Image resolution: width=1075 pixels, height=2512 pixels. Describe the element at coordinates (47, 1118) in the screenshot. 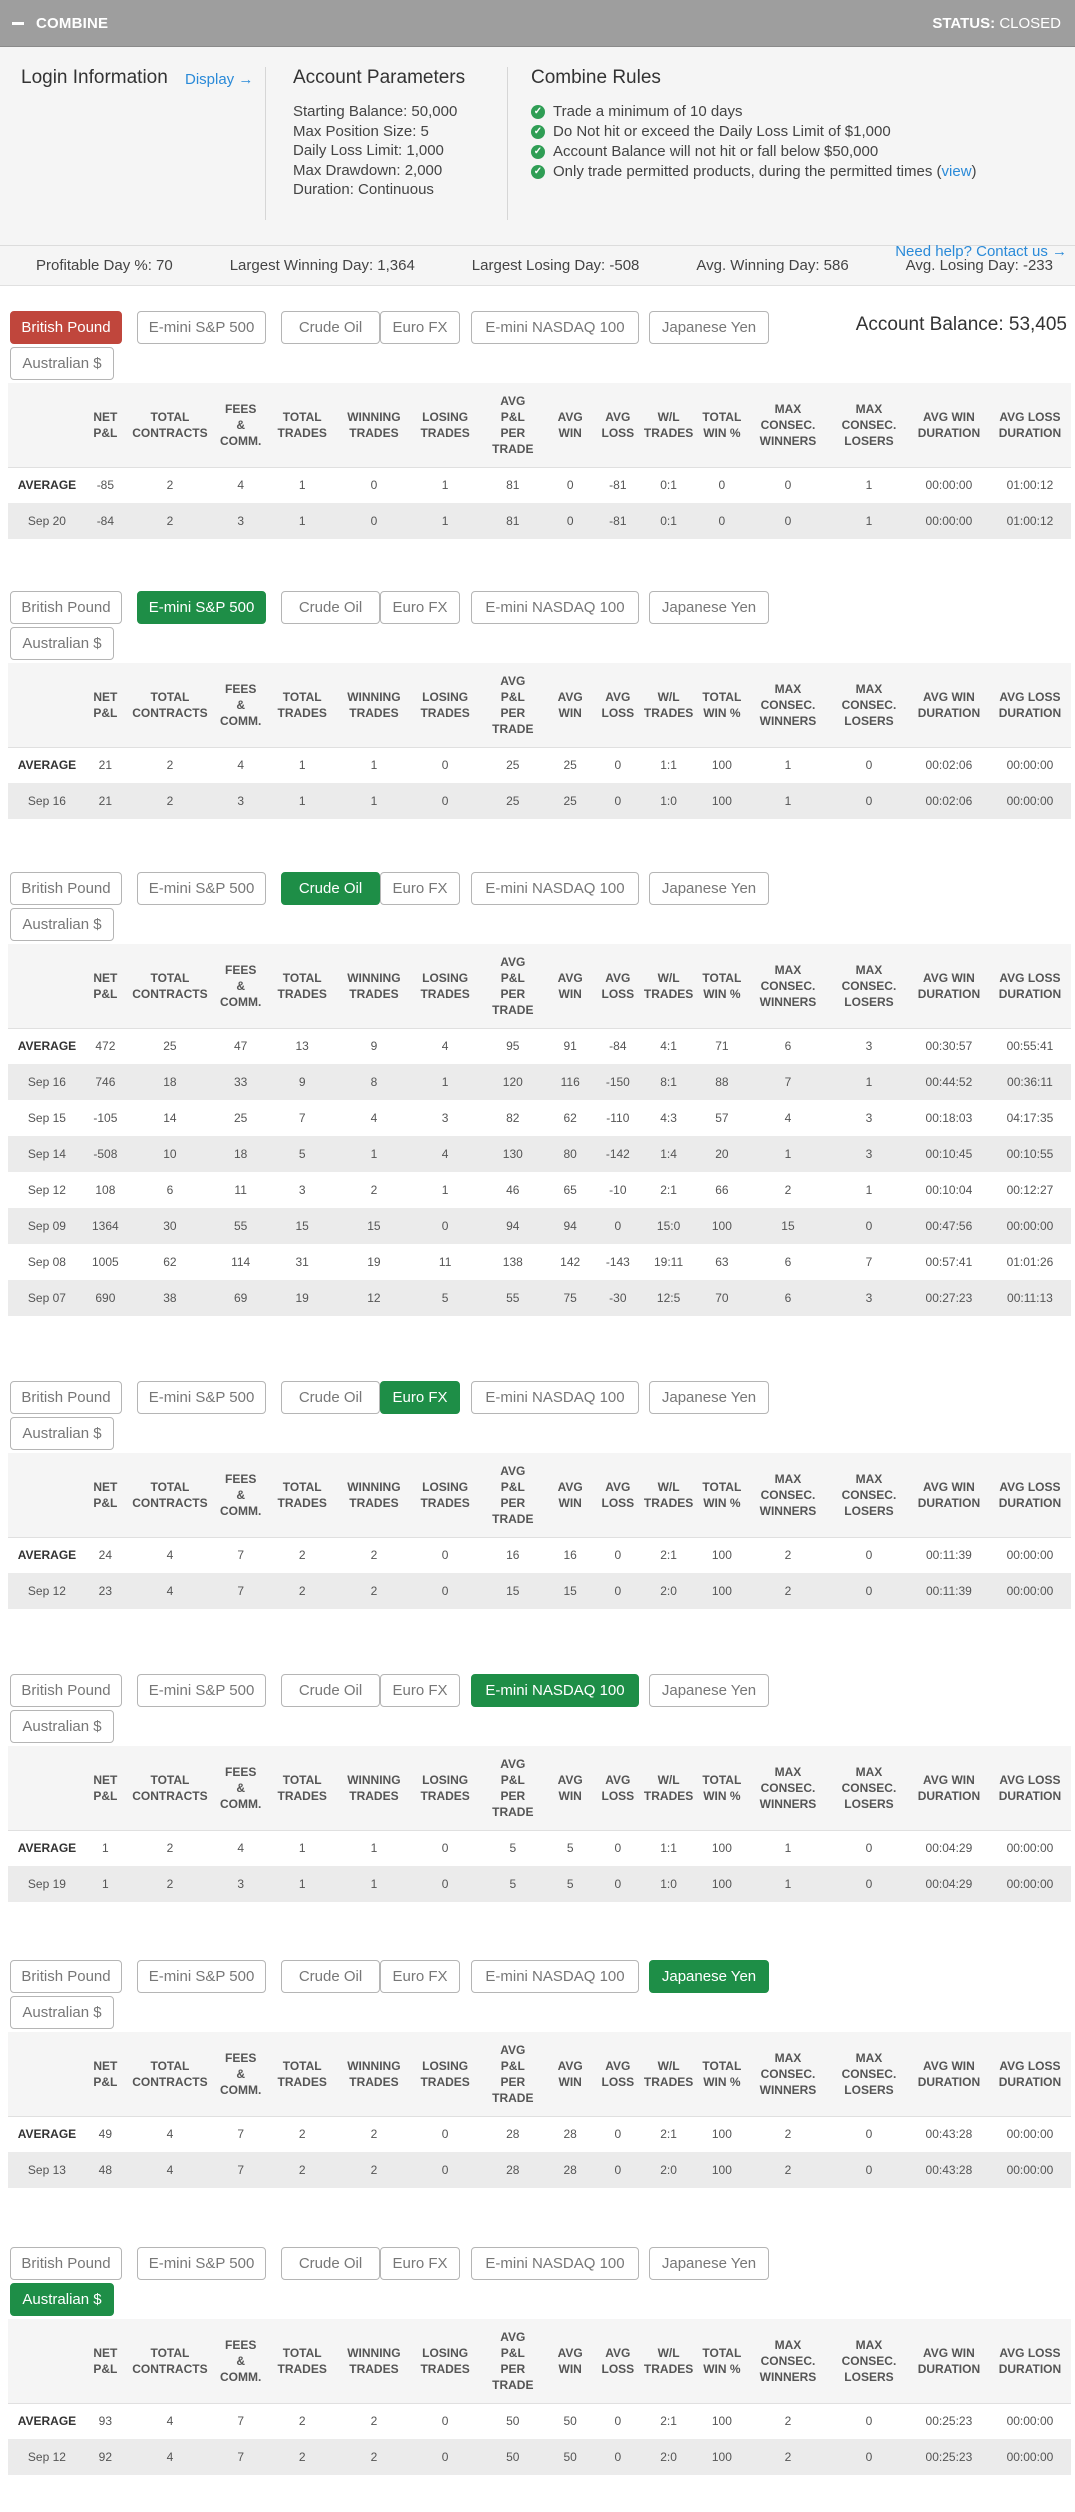

I see `table-cell: Sep 15` at that location.